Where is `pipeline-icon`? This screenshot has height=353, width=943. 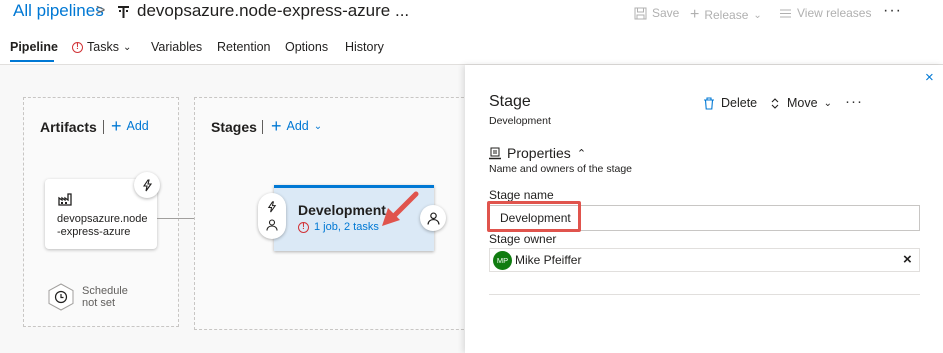
pipeline-icon is located at coordinates (123, 12).